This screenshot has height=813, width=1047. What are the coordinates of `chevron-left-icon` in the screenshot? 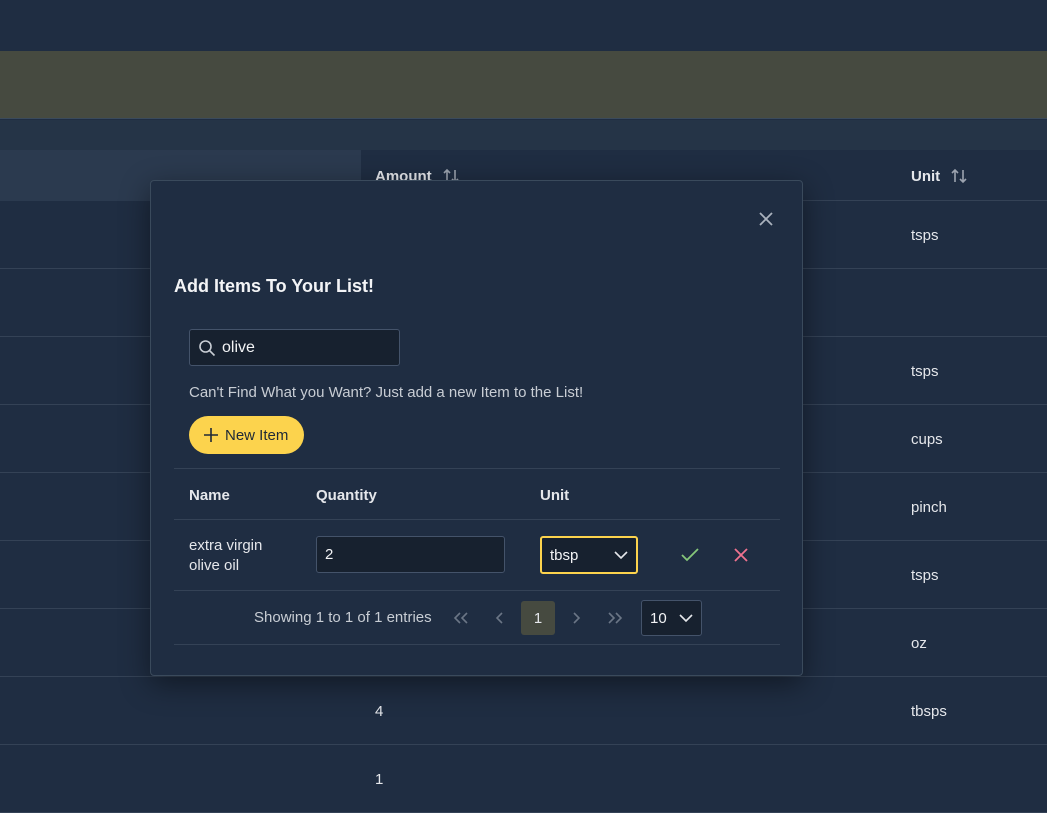 It's located at (499, 618).